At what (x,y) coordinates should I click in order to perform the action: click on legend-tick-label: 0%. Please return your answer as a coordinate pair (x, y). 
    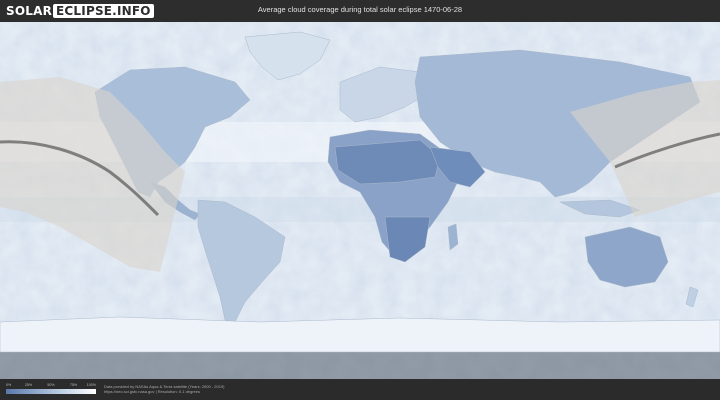
    Looking at the image, I should click on (9, 385).